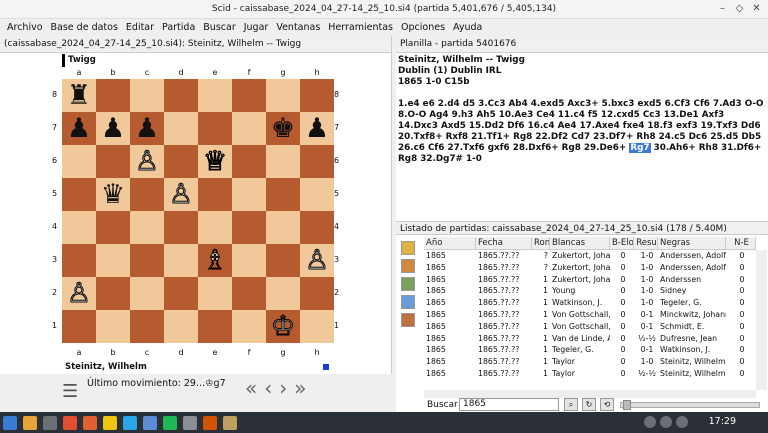  What do you see at coordinates (181, 128) in the screenshot?
I see `square-d7` at bounding box center [181, 128].